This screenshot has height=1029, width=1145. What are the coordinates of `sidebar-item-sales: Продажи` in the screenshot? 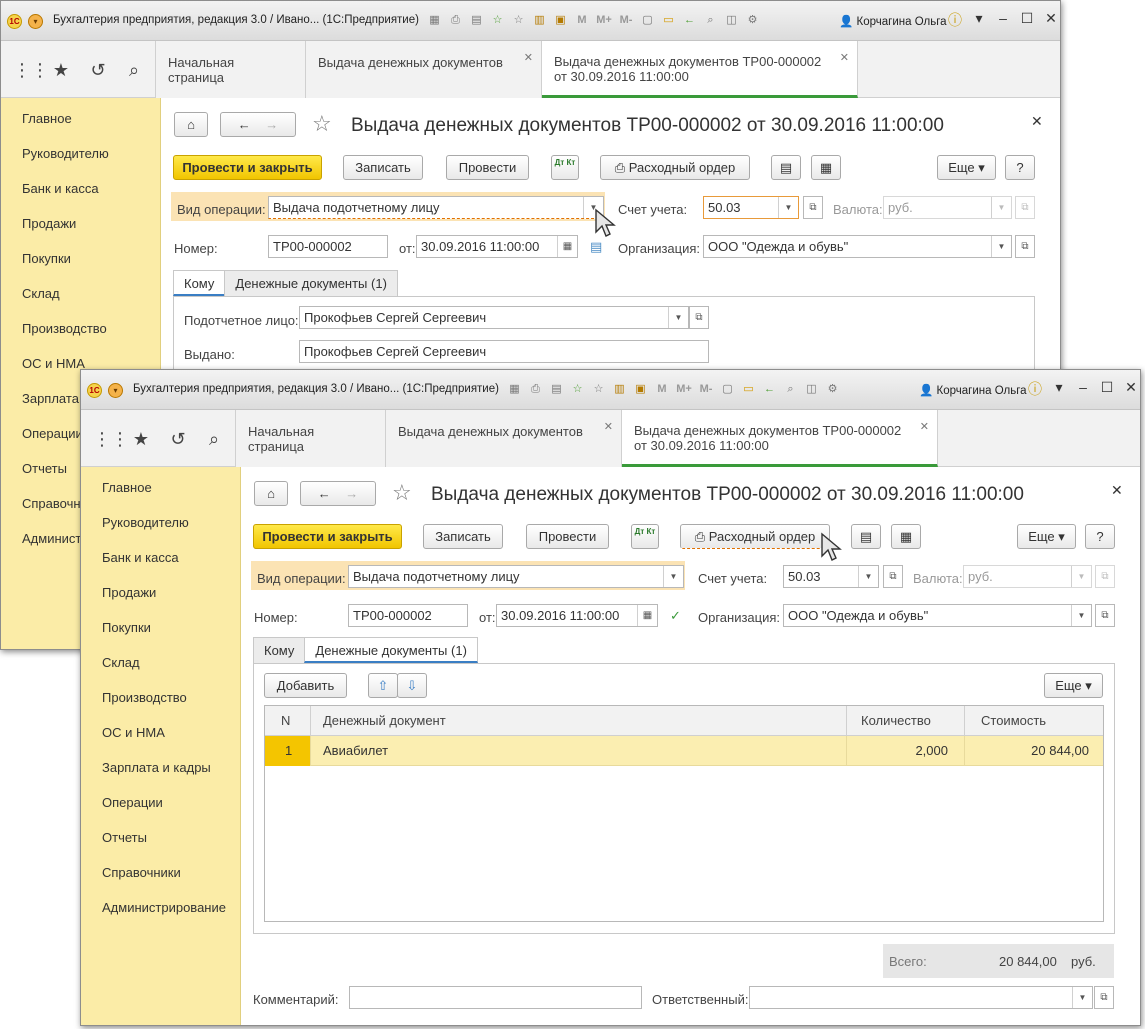 It's located at (49, 223).